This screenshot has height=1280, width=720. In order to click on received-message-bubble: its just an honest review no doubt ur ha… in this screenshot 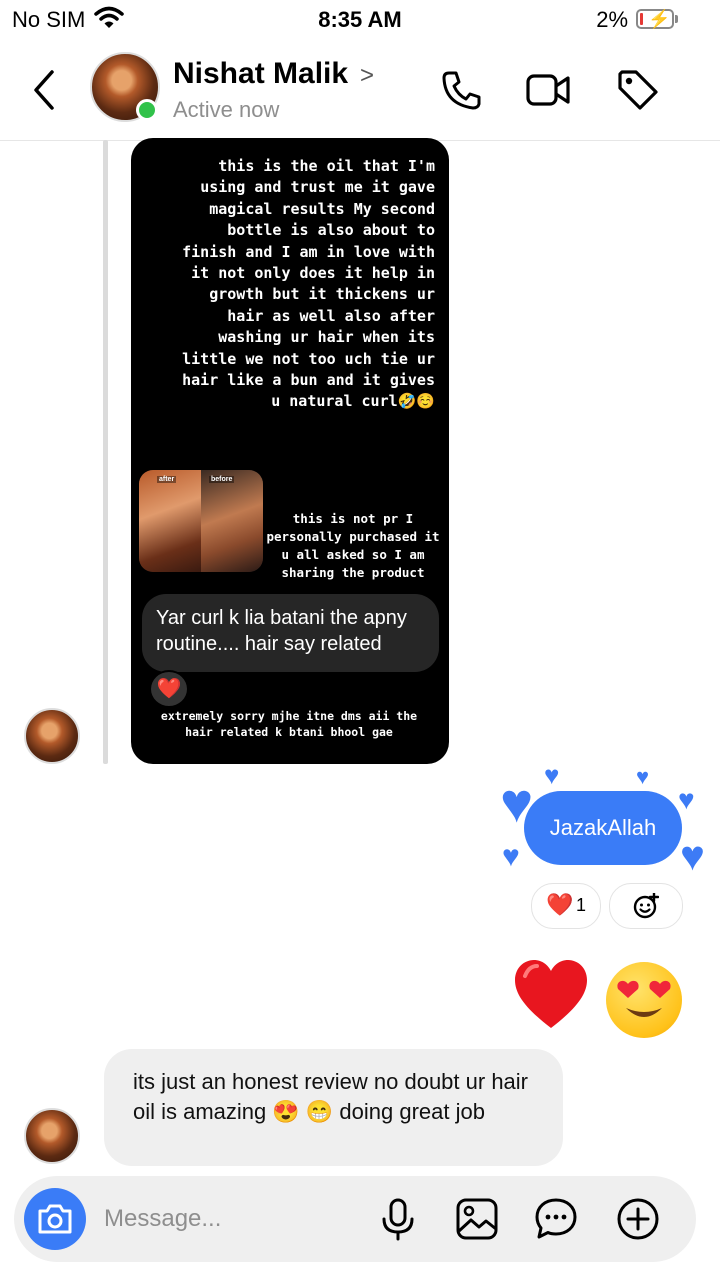, I will do `click(333, 1107)`.